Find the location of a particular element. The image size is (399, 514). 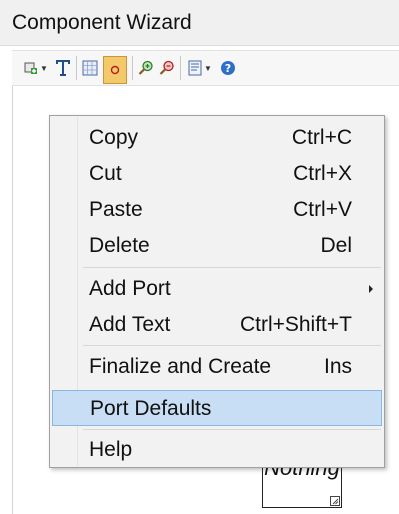

grid-button is located at coordinates (90, 68).